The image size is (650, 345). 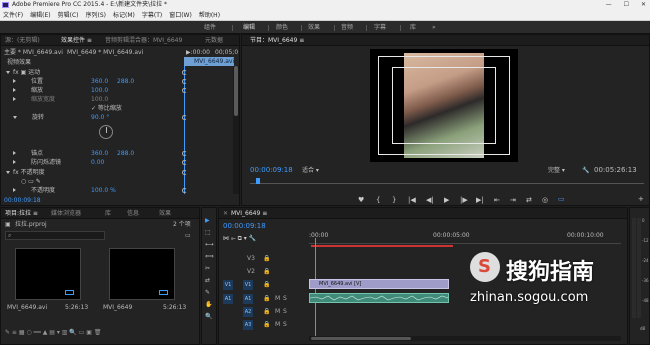 What do you see at coordinates (214, 40) in the screenshot?
I see `tab-metadata: 元数据` at bounding box center [214, 40].